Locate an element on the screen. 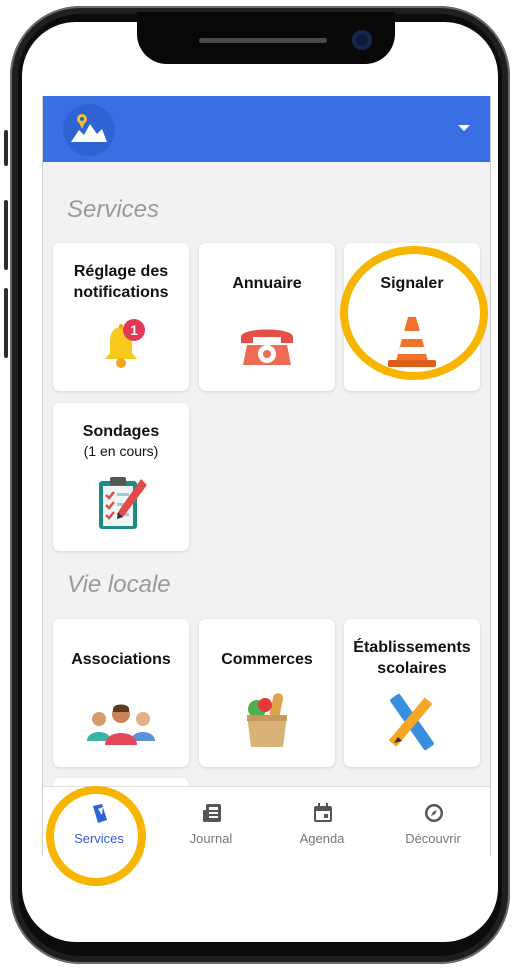 Image resolution: width=520 pixels, height=968 pixels. people-group-icon is located at coordinates (121, 725).